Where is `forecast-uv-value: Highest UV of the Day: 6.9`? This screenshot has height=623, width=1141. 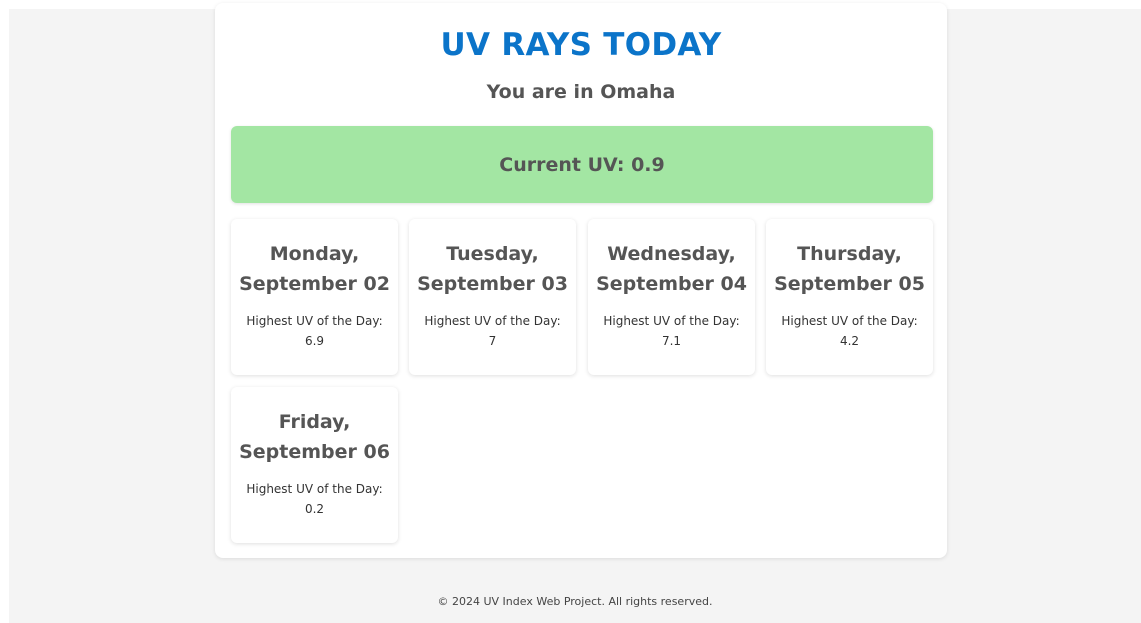 forecast-uv-value: Highest UV of the Day: 6.9 is located at coordinates (314, 331).